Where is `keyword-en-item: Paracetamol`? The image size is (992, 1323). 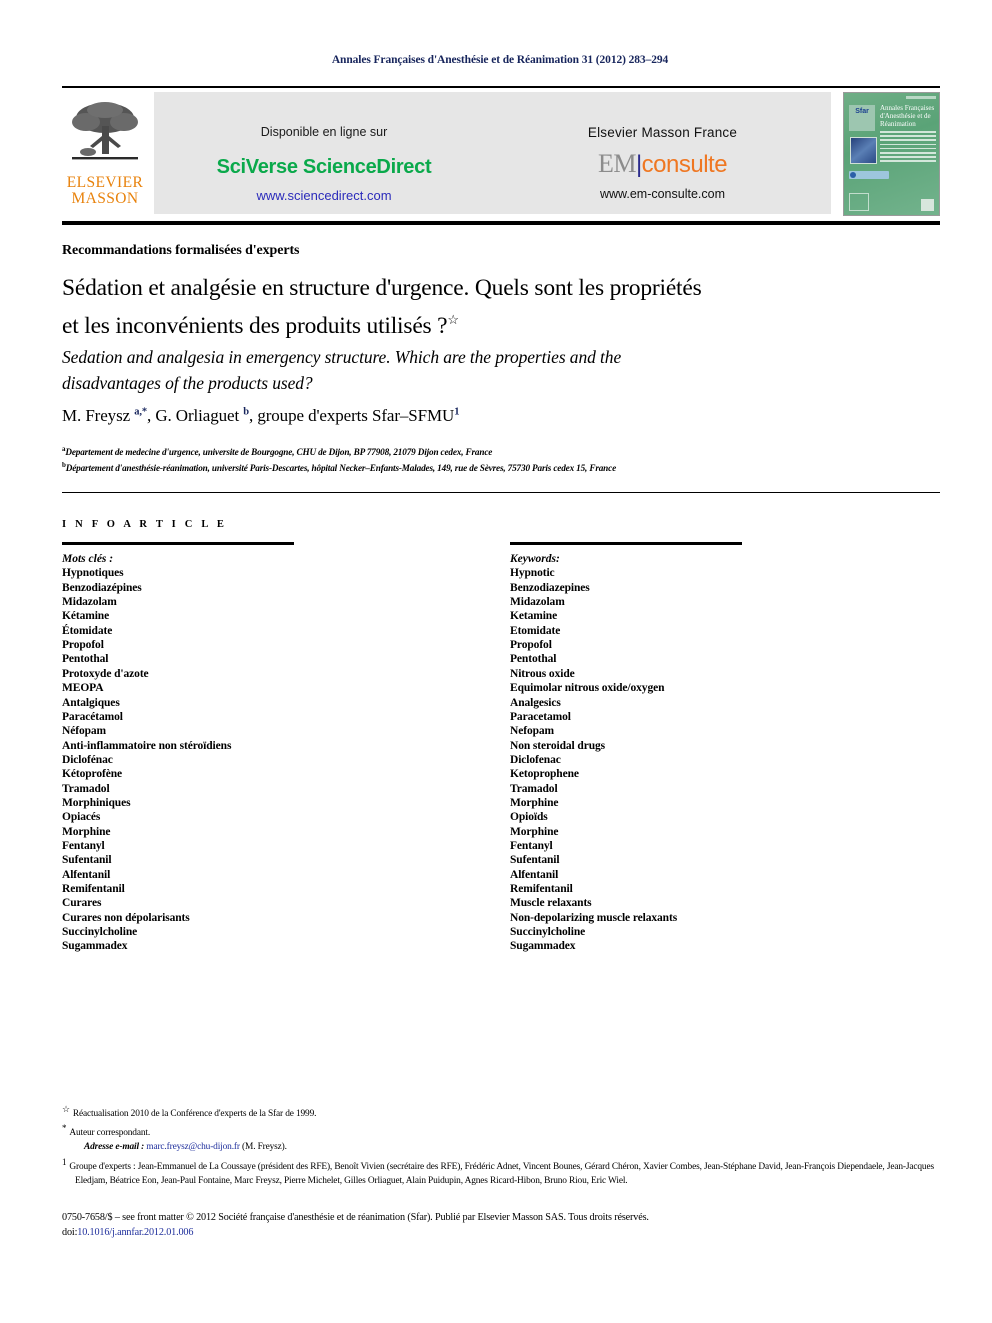 keyword-en-item: Paracetamol is located at coordinates (540, 716).